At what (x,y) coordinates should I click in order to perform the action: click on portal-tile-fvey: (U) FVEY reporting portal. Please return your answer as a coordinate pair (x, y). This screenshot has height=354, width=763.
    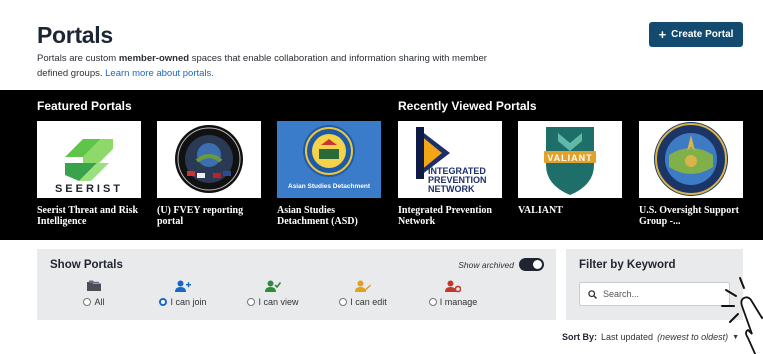
    Looking at the image, I should click on (209, 174).